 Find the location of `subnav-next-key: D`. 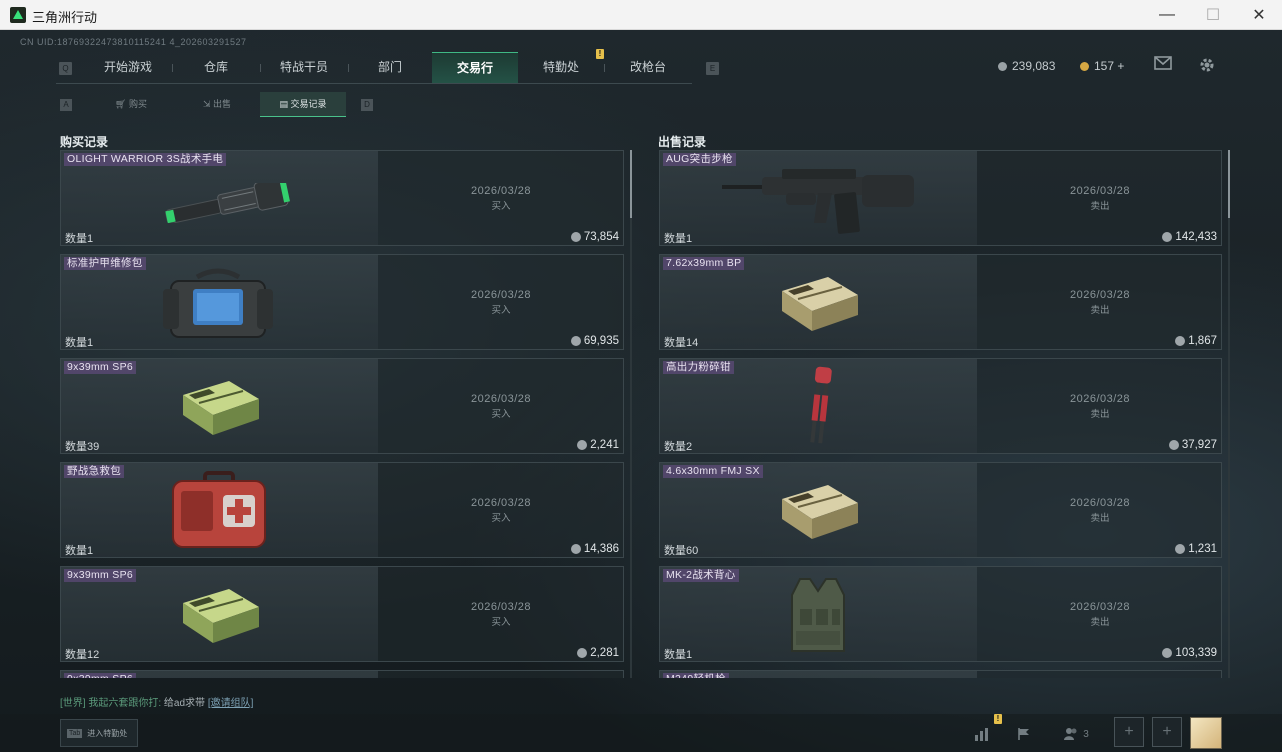

subnav-next-key: D is located at coordinates (367, 105).